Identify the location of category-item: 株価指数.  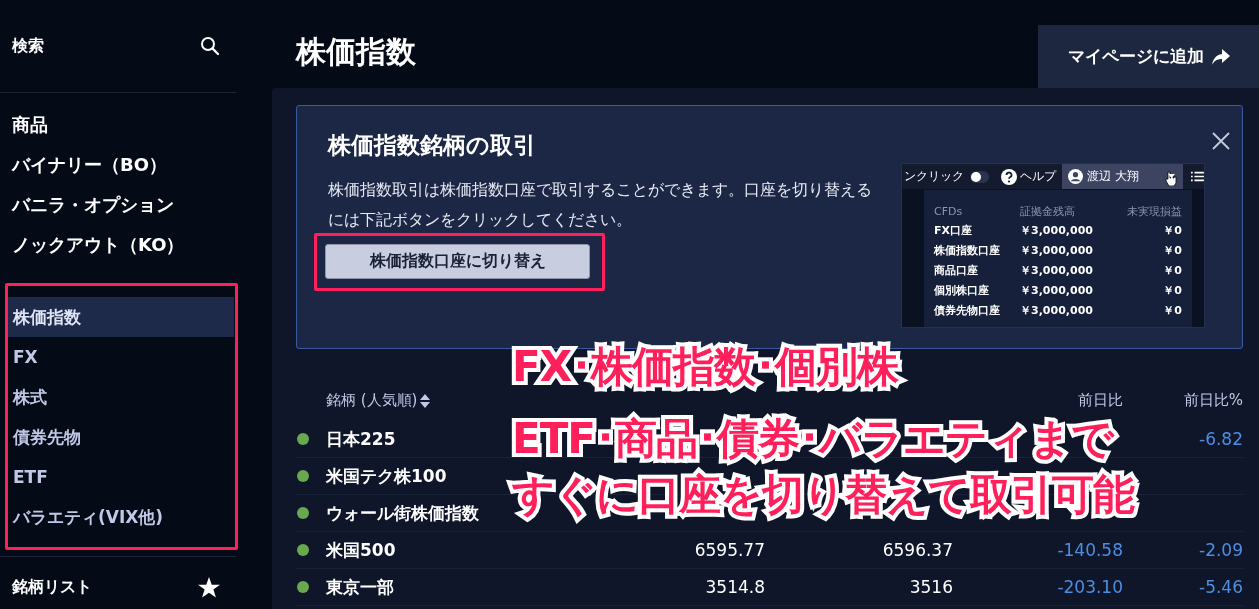
(121, 317).